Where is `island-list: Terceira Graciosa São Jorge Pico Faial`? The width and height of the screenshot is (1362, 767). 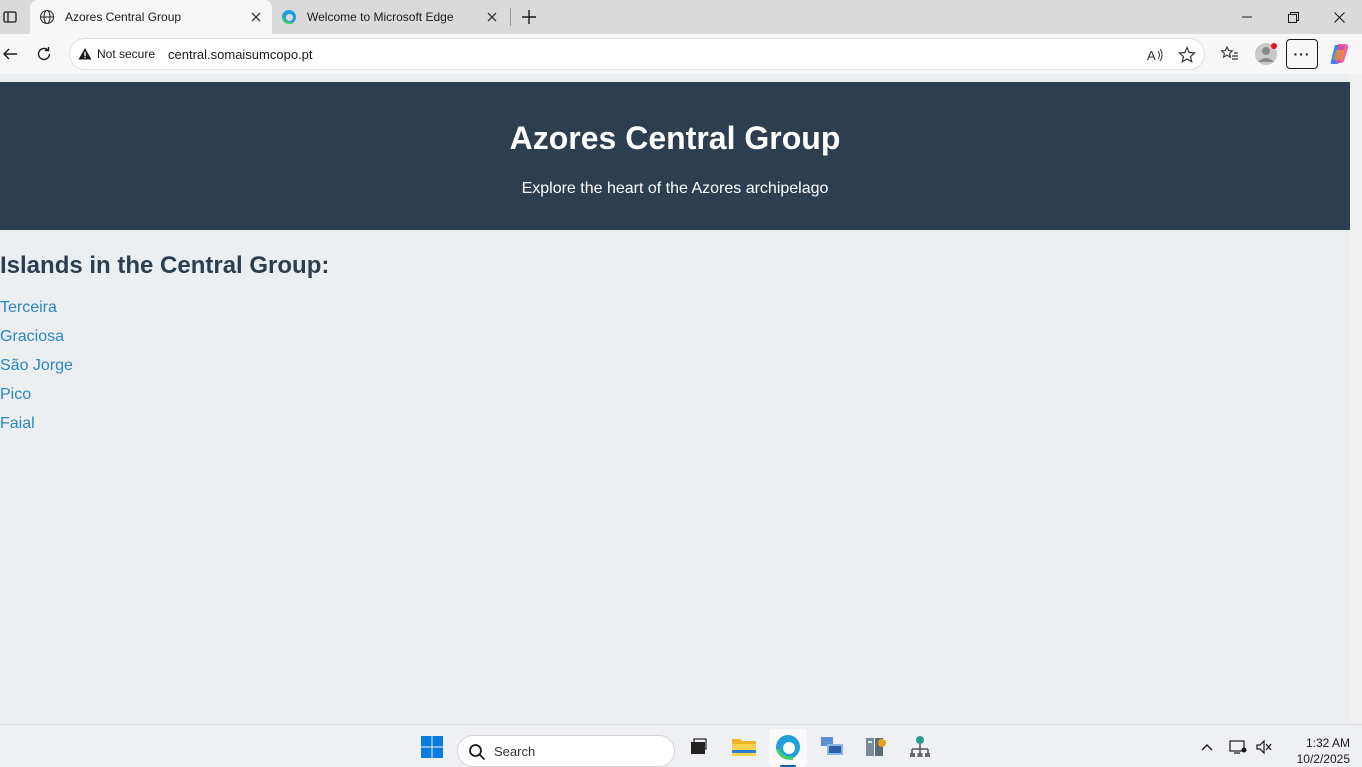
island-list: Terceira Graciosa São Jorge Pico Faial is located at coordinates (36, 371).